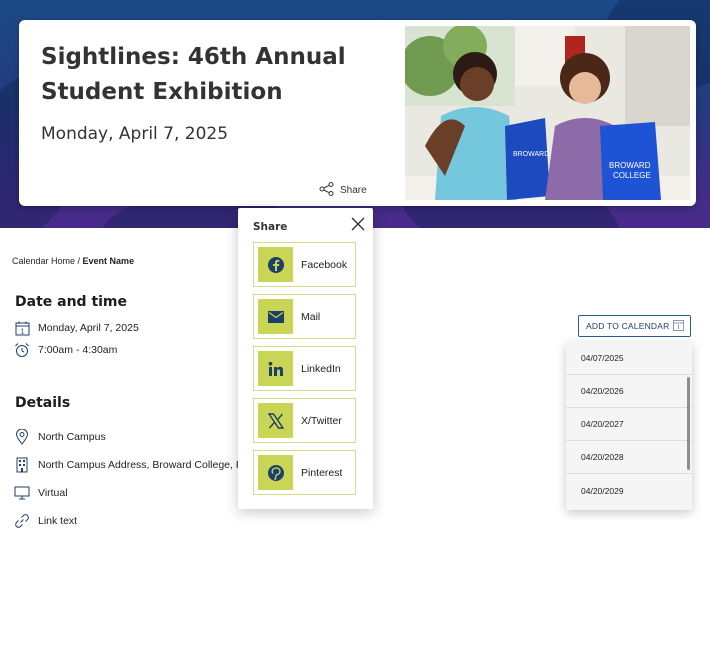  Describe the element at coordinates (311, 316) in the screenshot. I see `share-option-label: Mail` at that location.